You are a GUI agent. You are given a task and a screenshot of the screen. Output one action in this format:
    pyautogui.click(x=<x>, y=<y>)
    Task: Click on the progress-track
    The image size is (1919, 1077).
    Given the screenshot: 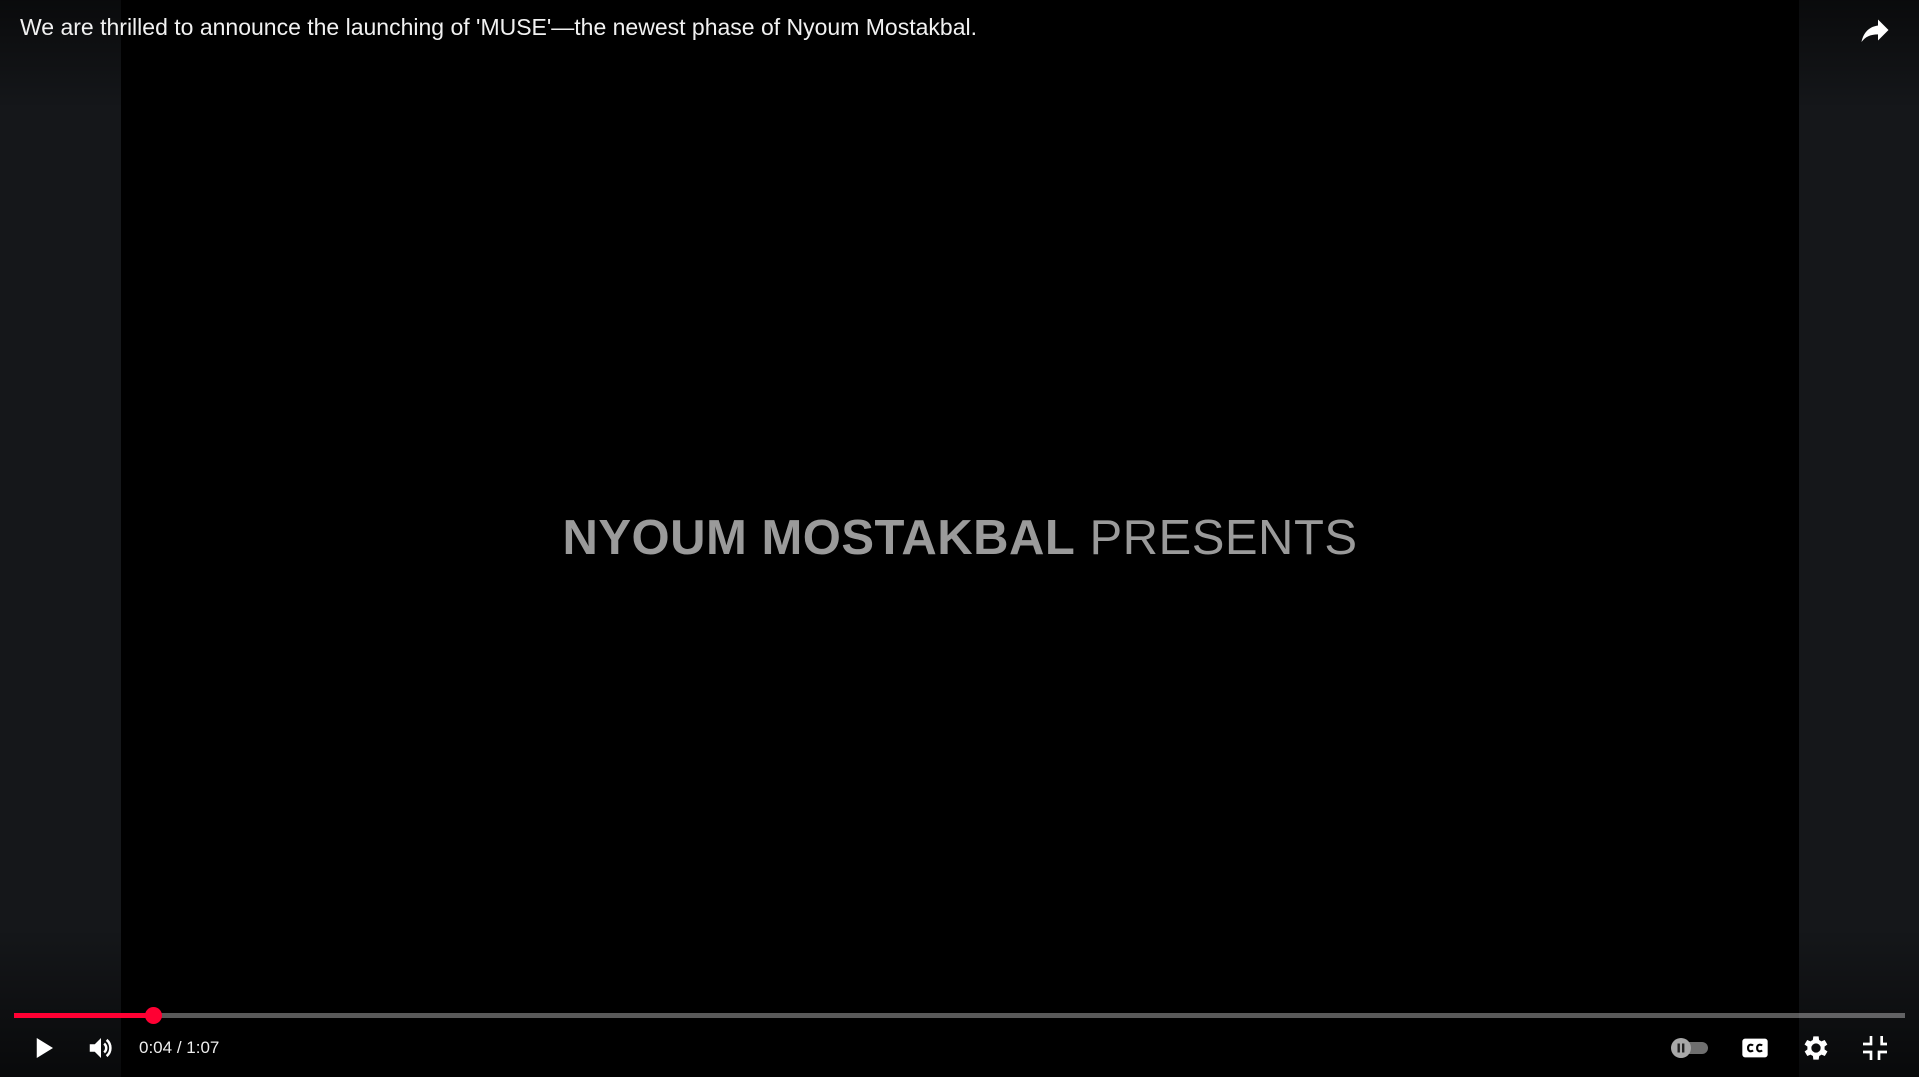 What is the action you would take?
    pyautogui.click(x=959, y=1015)
    